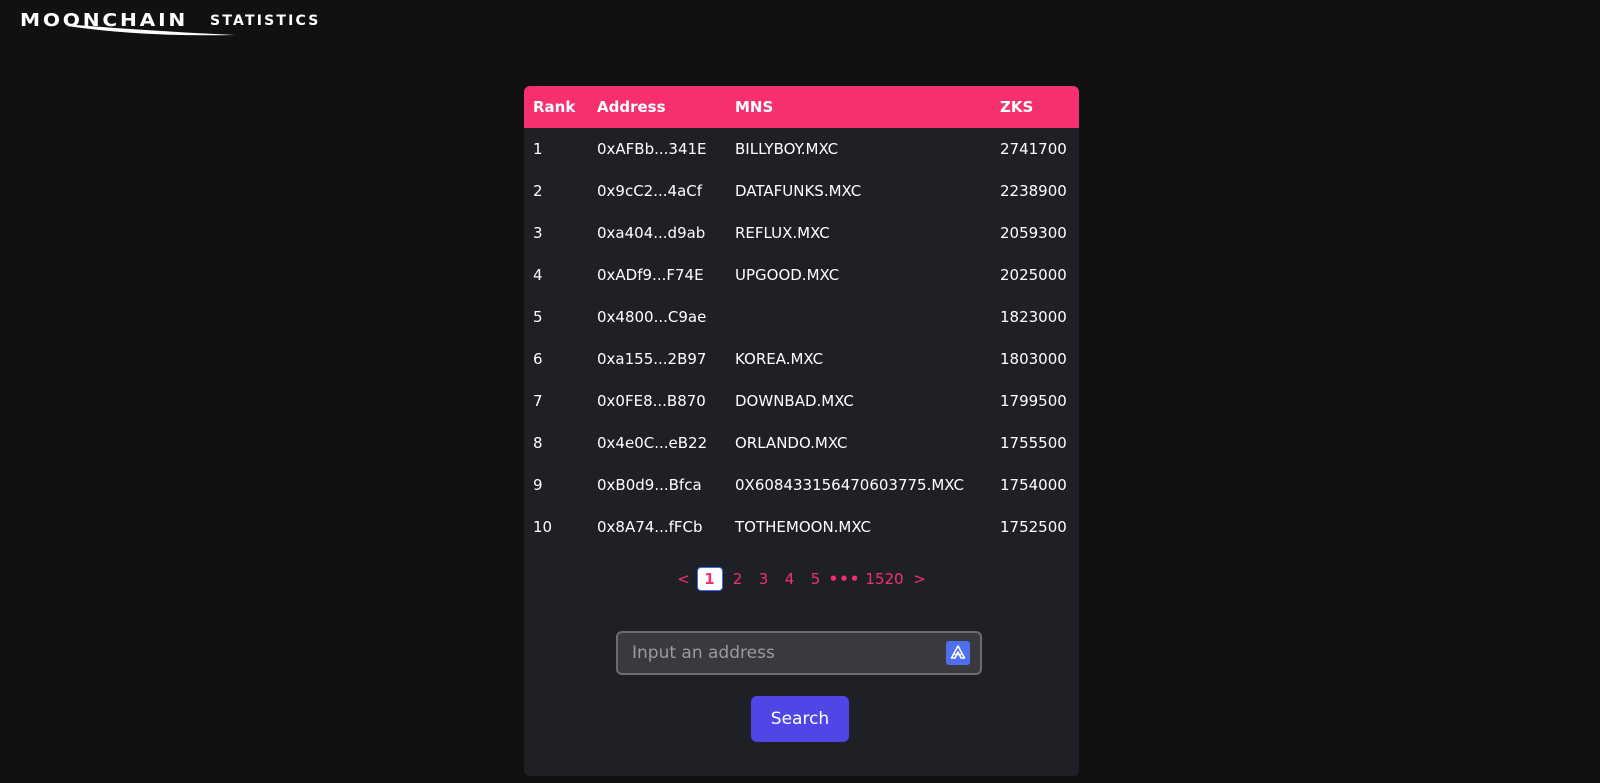 The height and width of the screenshot is (783, 1600). I want to click on cell-mns: DATAFUNKS.MXC, so click(798, 191).